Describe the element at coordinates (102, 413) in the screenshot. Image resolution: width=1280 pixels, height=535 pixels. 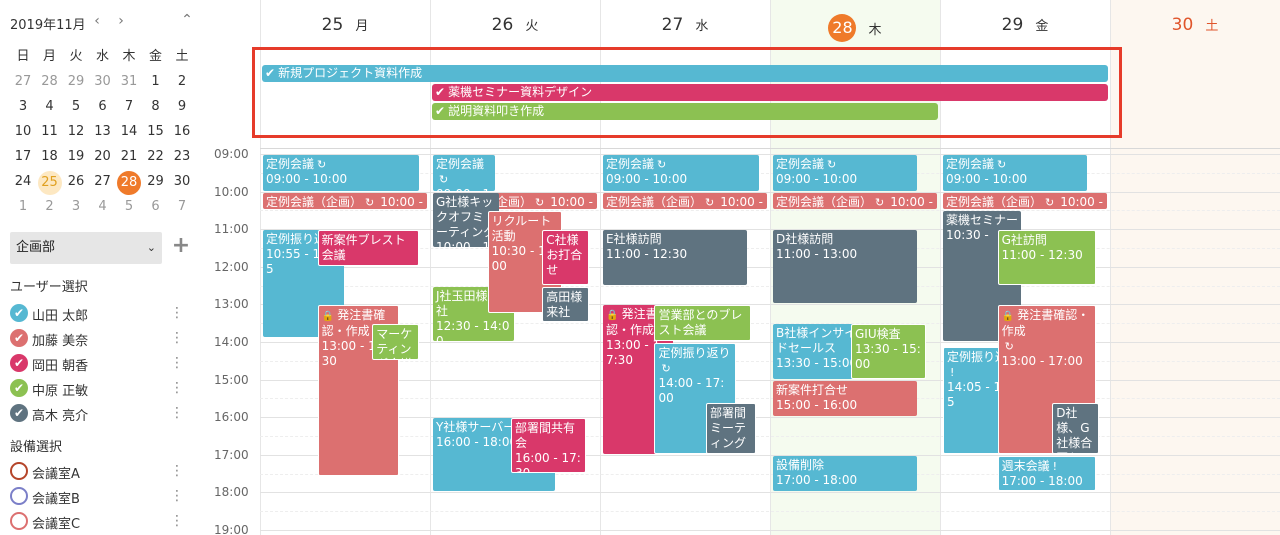
I see `user-item: ✔ 高木 亮介 ⋮` at that location.